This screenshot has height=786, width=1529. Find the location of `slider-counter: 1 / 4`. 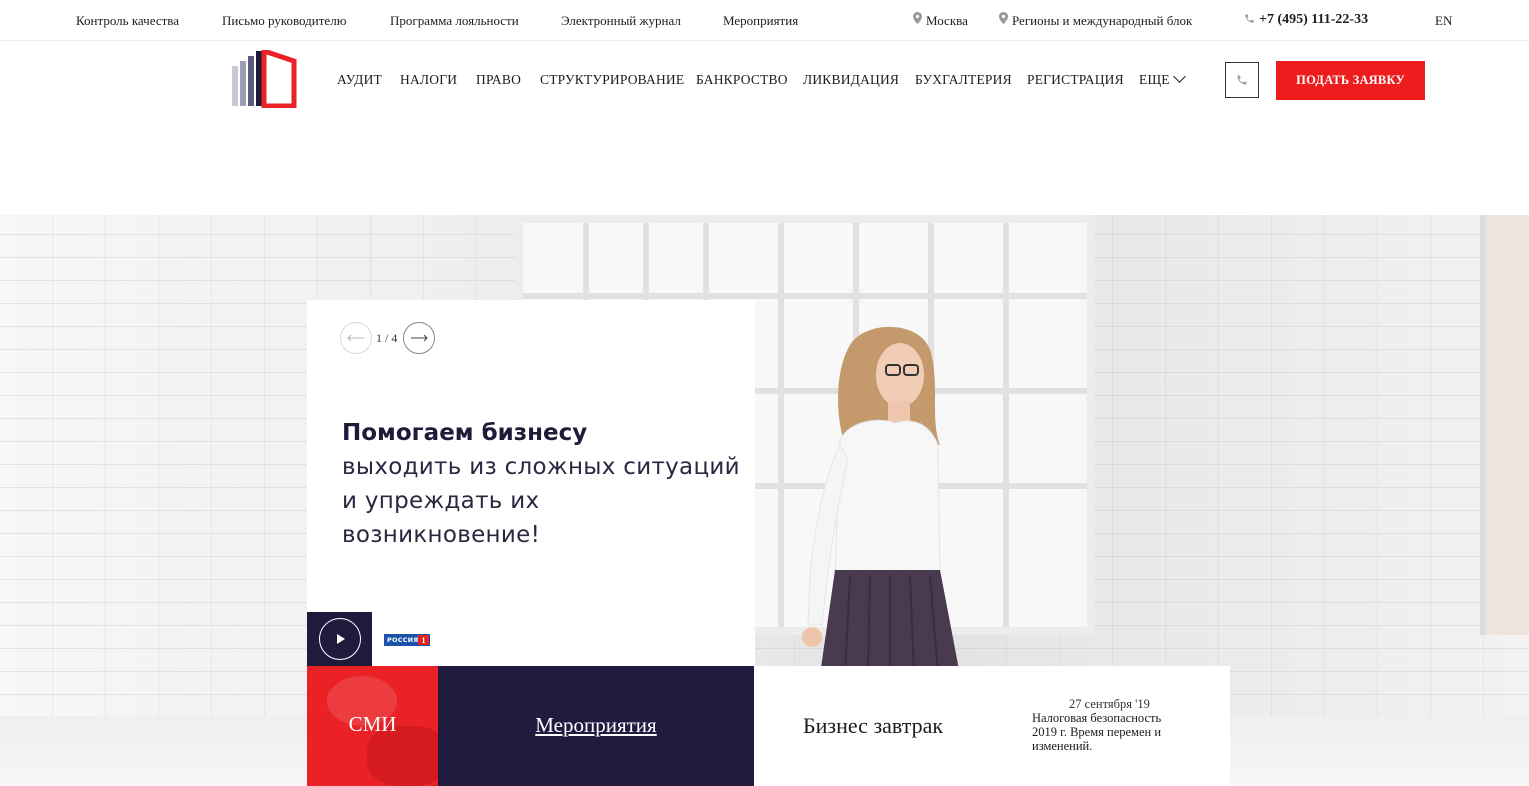

slider-counter: 1 / 4 is located at coordinates (387, 338).